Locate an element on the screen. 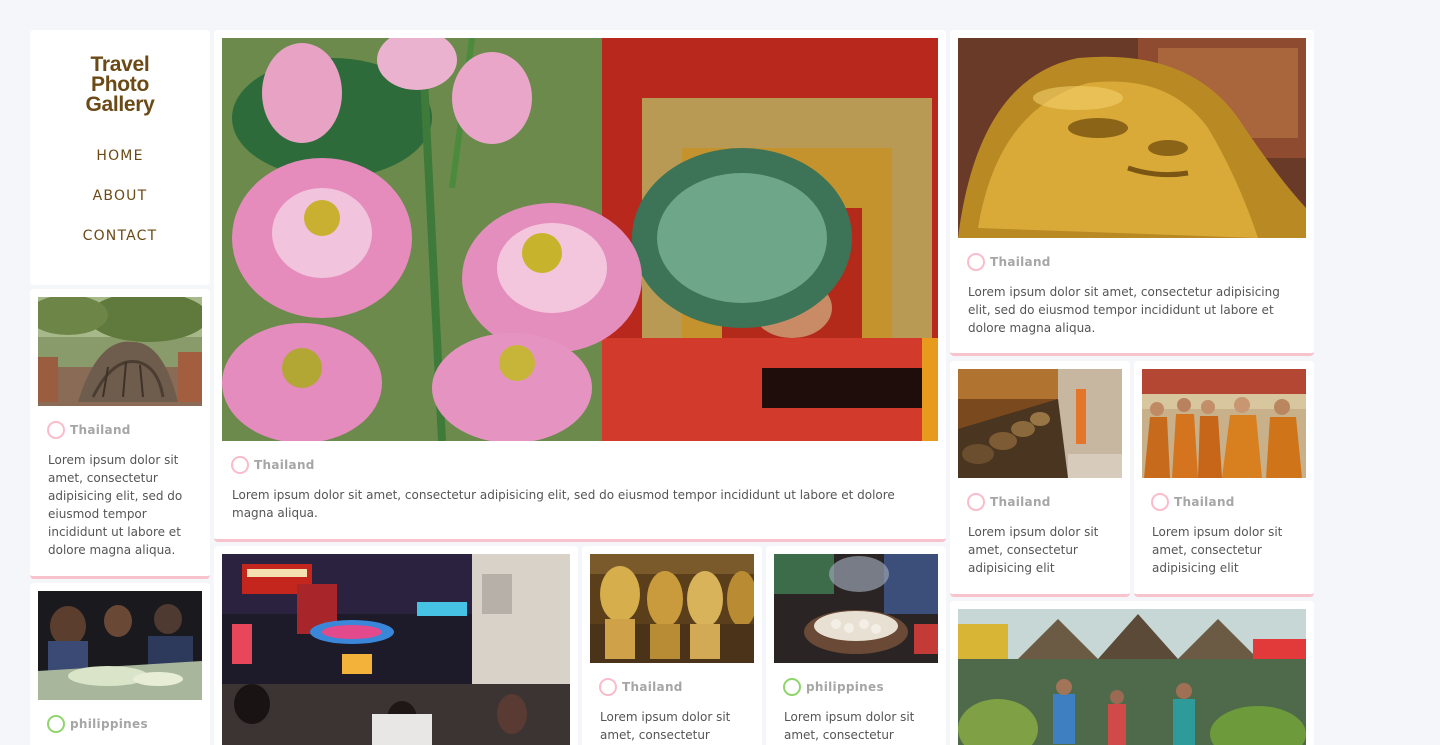  alms-bowls-image is located at coordinates (1040, 423).